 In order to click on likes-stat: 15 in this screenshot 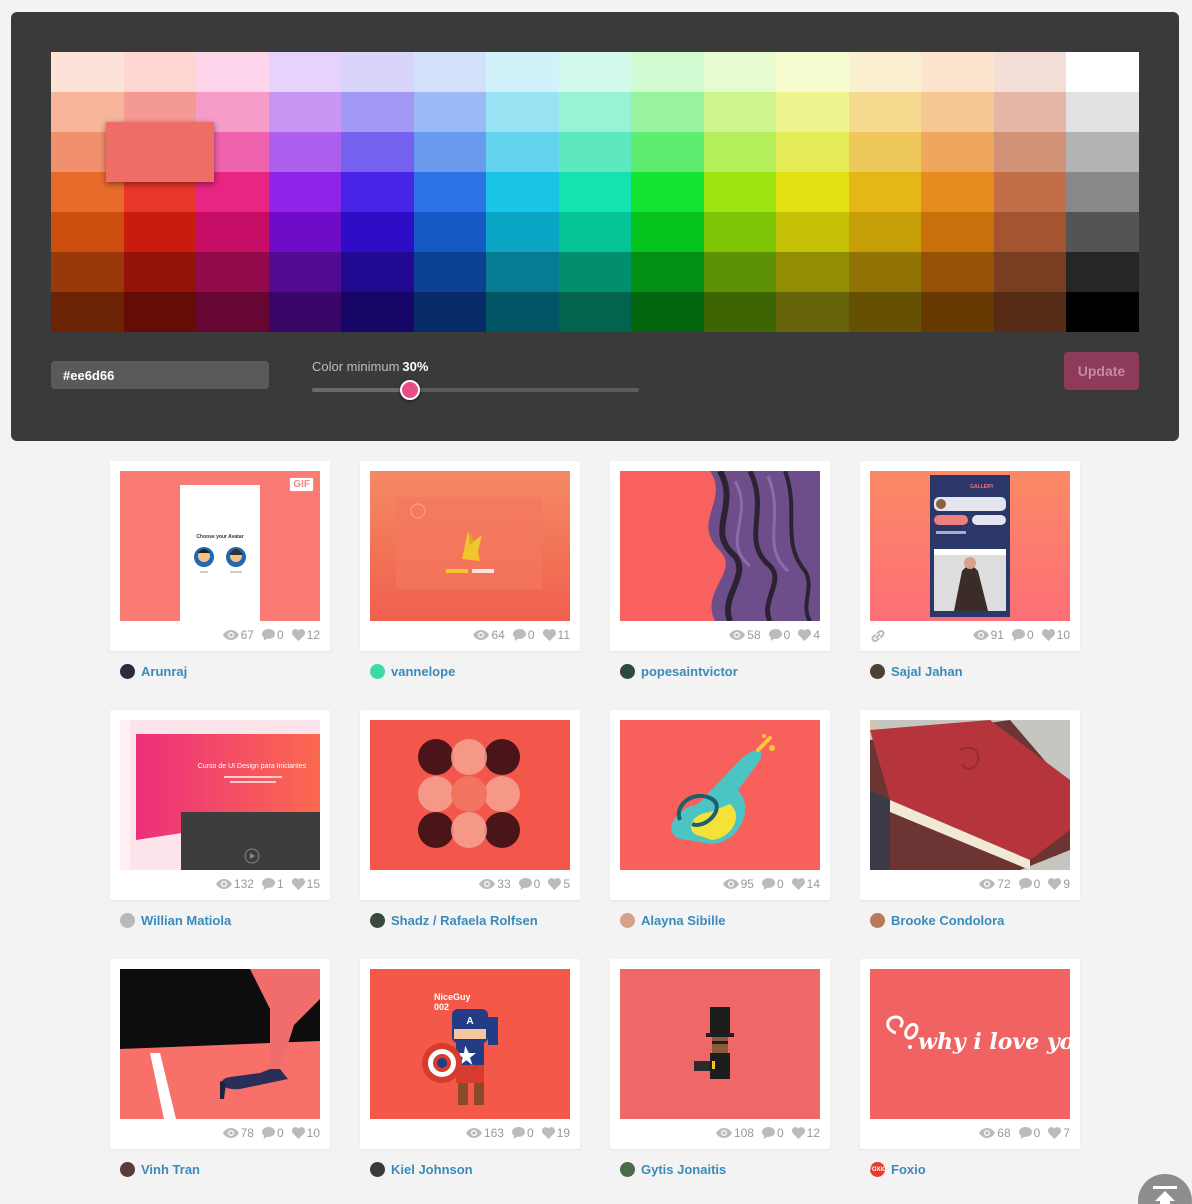, I will do `click(305, 884)`.